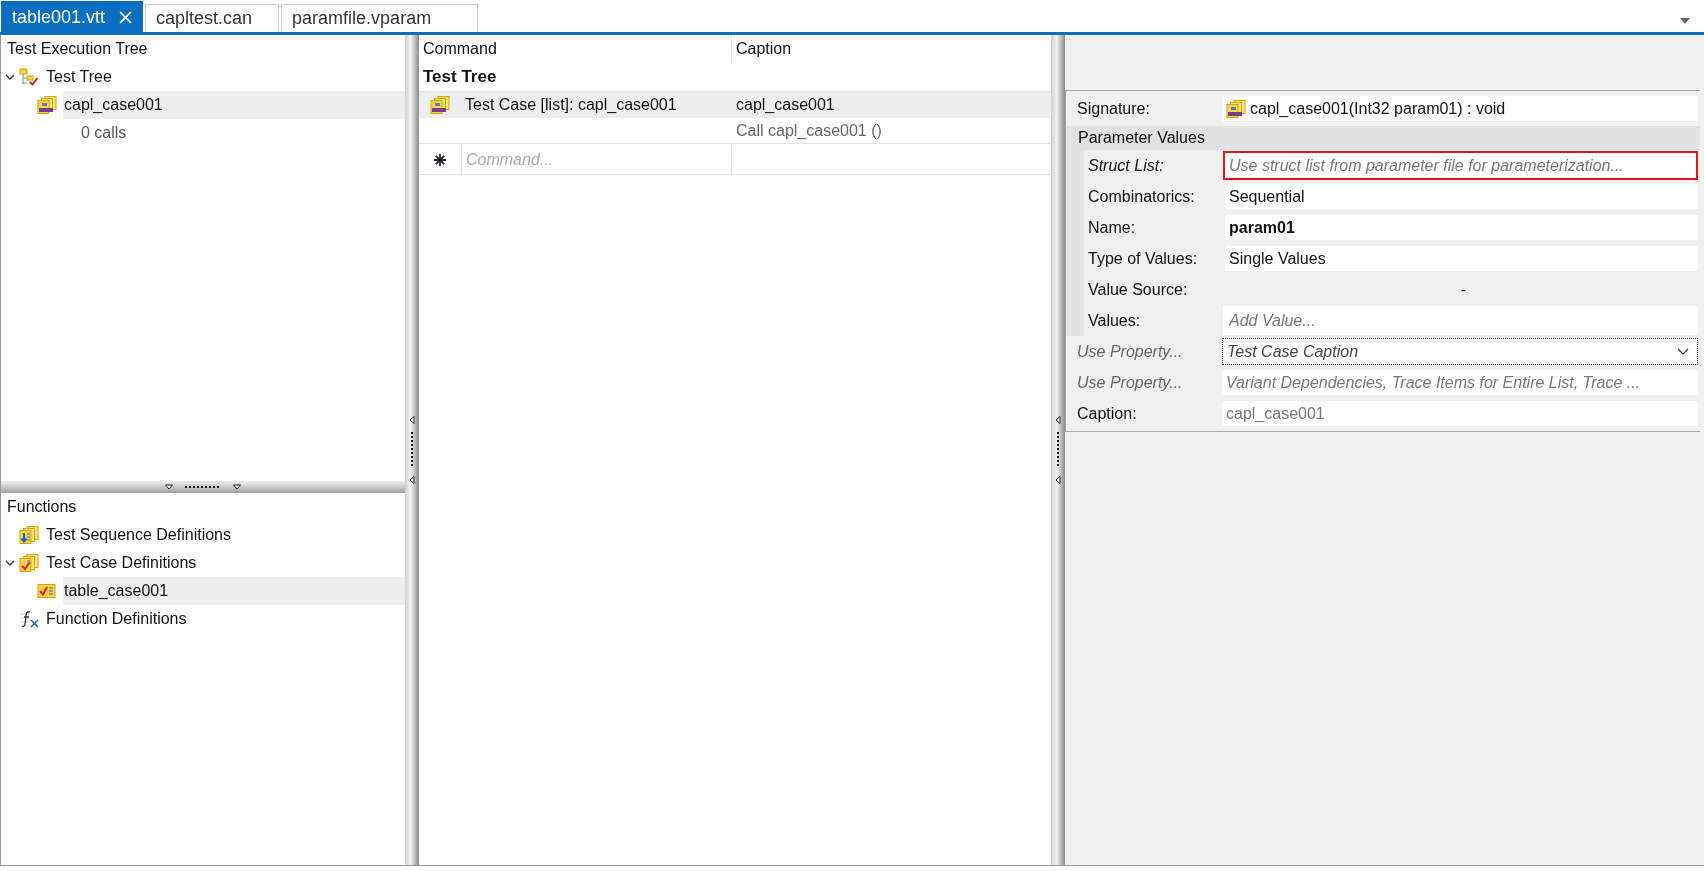  I want to click on property-label: Type of Values:, so click(1143, 258).